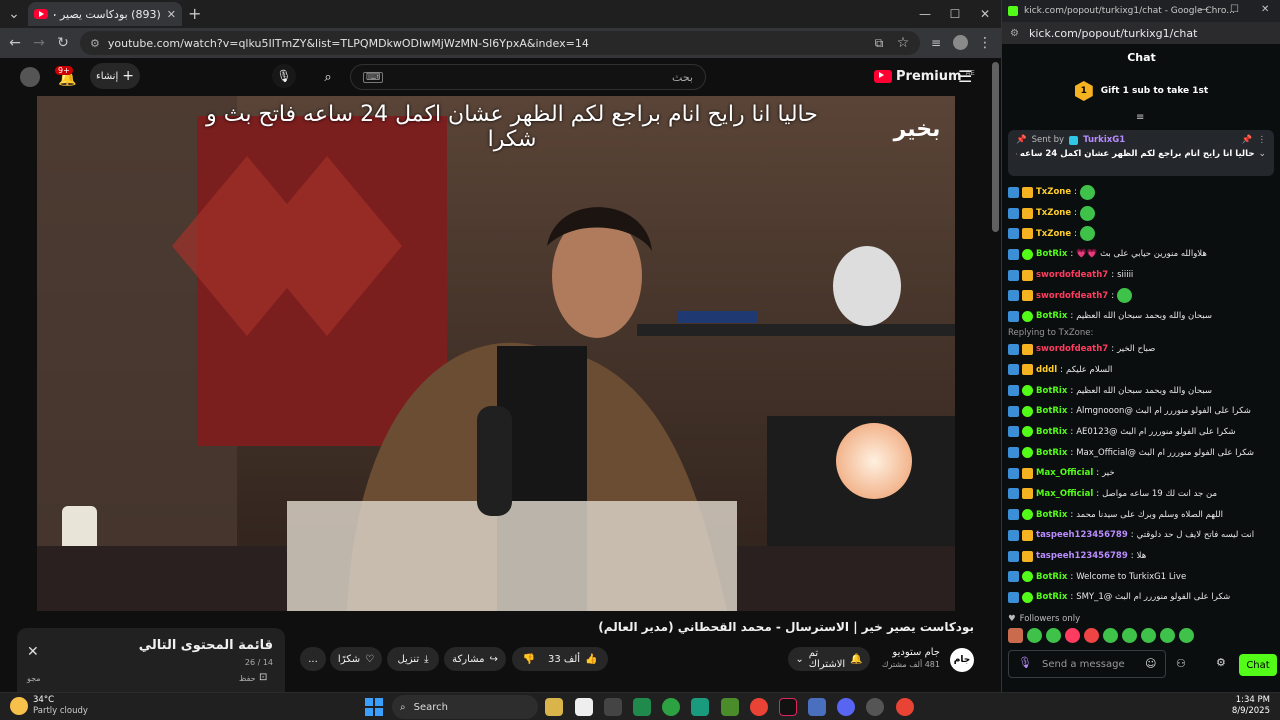  I want to click on back-icon: ←, so click(15, 43).